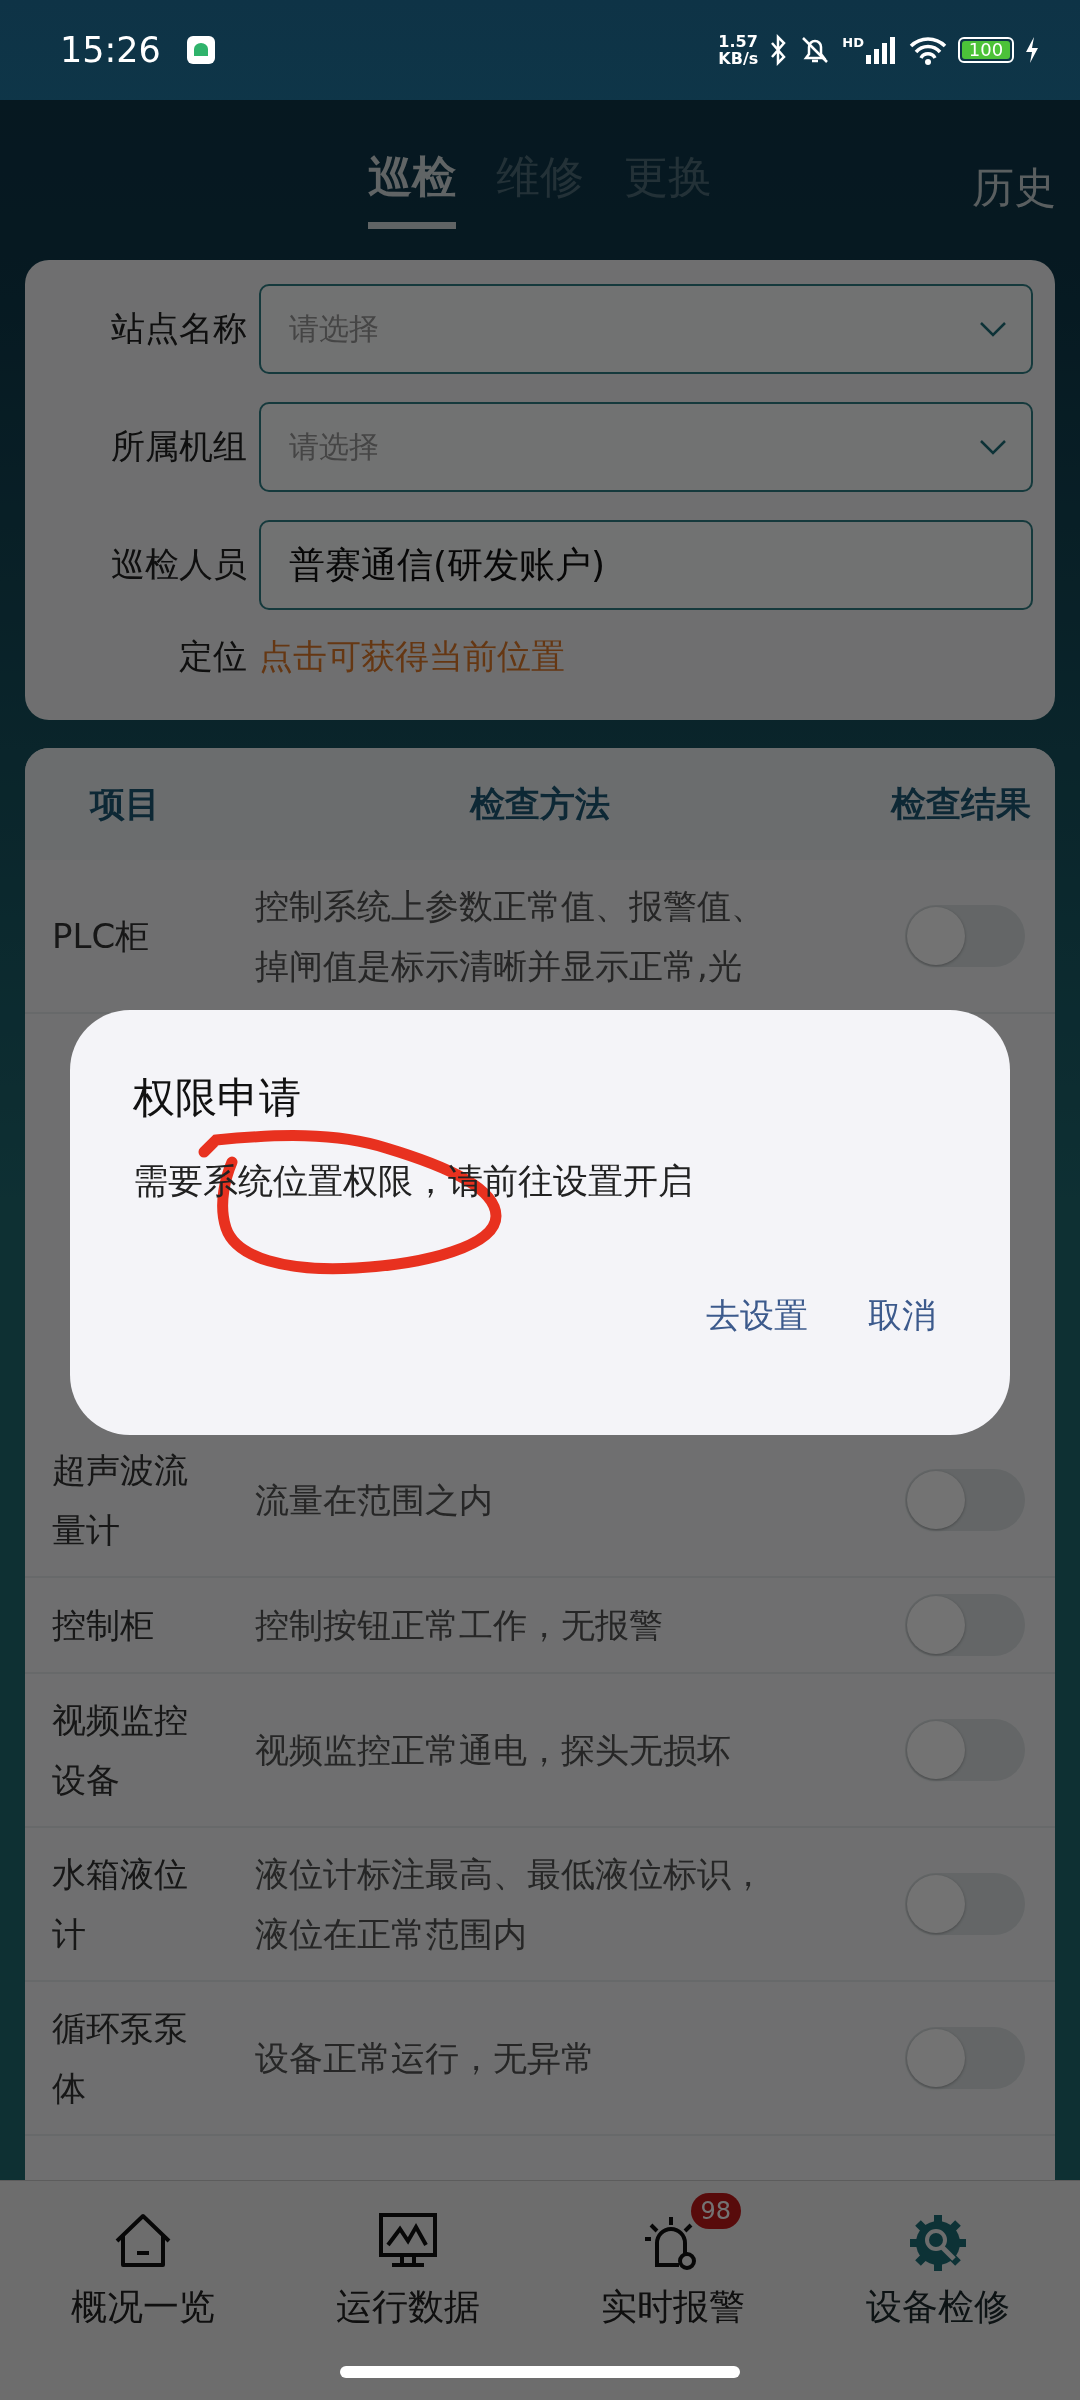 The width and height of the screenshot is (1080, 2400). What do you see at coordinates (407, 2293) in the screenshot?
I see `nav-item: 运行数据` at bounding box center [407, 2293].